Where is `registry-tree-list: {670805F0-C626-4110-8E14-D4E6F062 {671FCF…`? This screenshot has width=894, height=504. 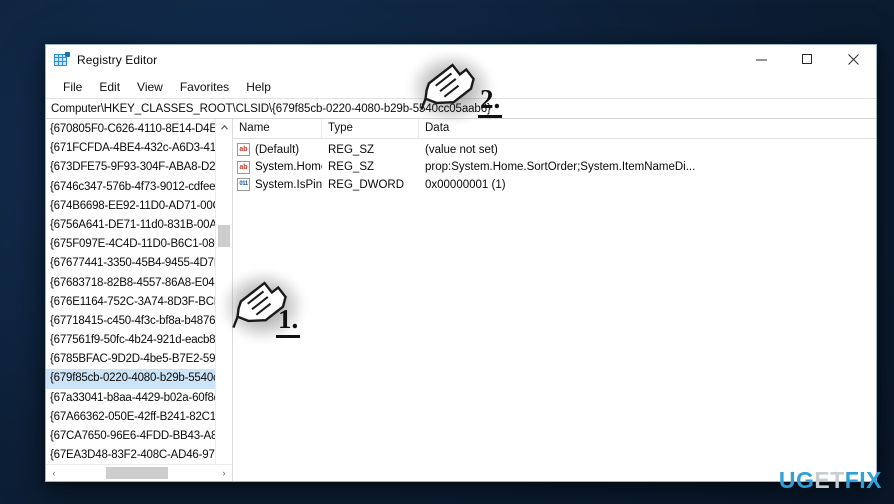
registry-tree-list: {670805F0-C626-4110-8E14-D4E6F062 {671FCF… is located at coordinates (139, 291).